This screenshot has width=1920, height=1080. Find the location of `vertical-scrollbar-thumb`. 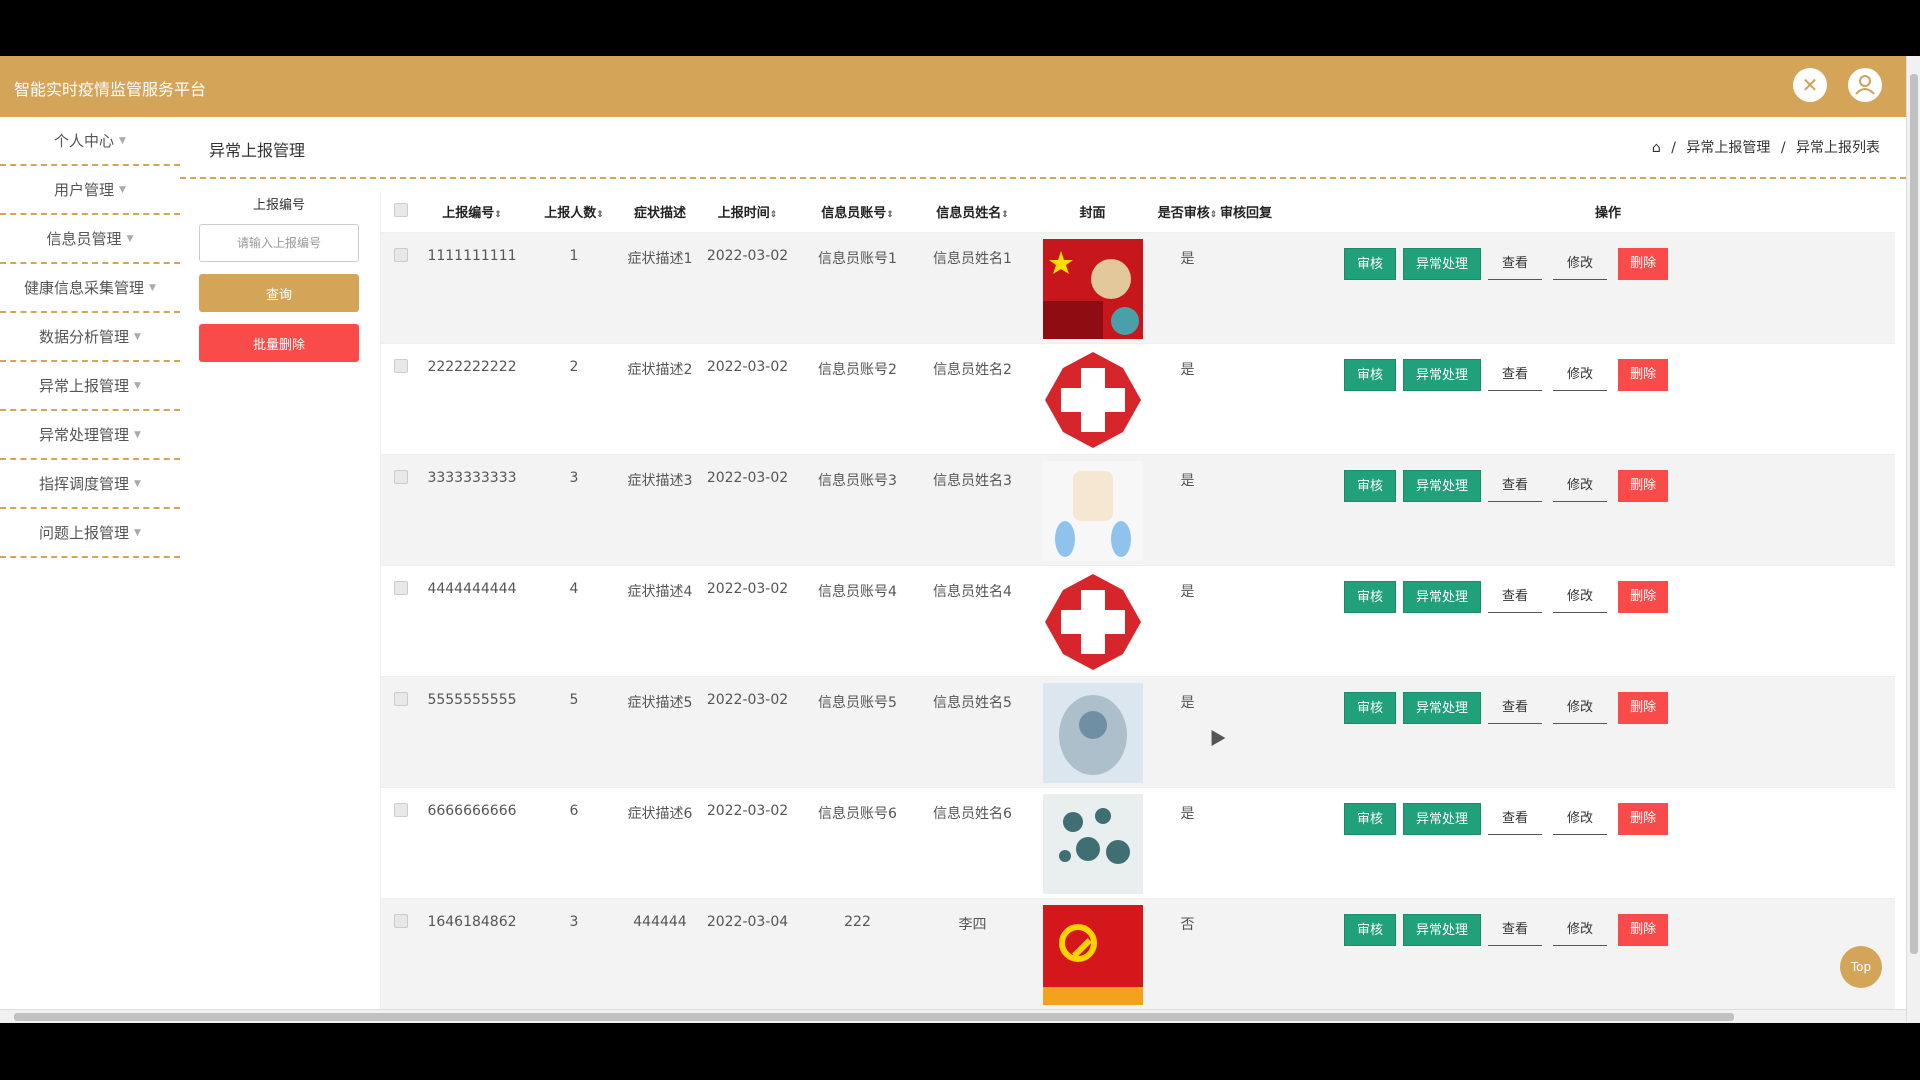

vertical-scrollbar-thumb is located at coordinates (1914, 514).